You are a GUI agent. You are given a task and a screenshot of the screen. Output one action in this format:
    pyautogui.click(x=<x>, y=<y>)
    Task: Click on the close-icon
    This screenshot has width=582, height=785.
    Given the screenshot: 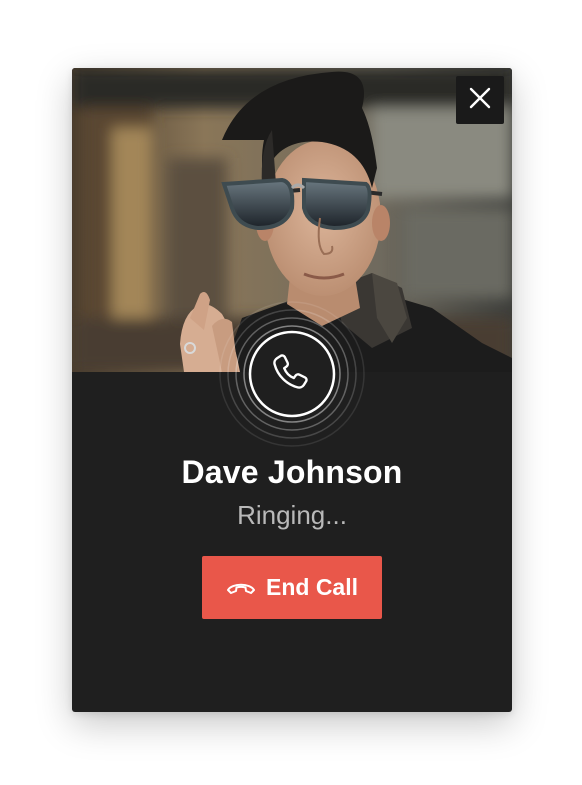 What is the action you would take?
    pyautogui.click(x=480, y=100)
    